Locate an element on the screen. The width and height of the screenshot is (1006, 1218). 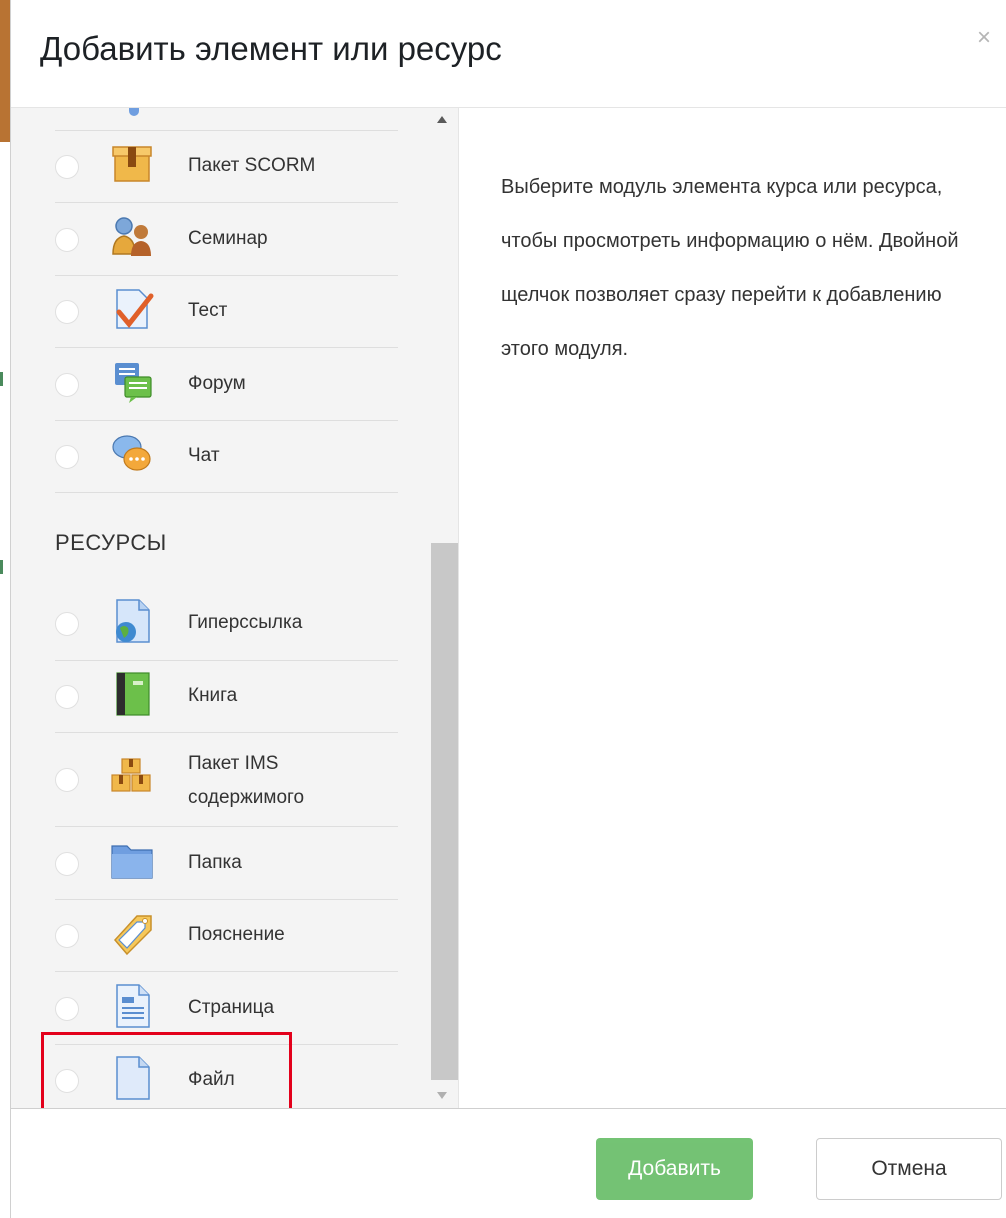
partial-icon is located at coordinates (134, 112).